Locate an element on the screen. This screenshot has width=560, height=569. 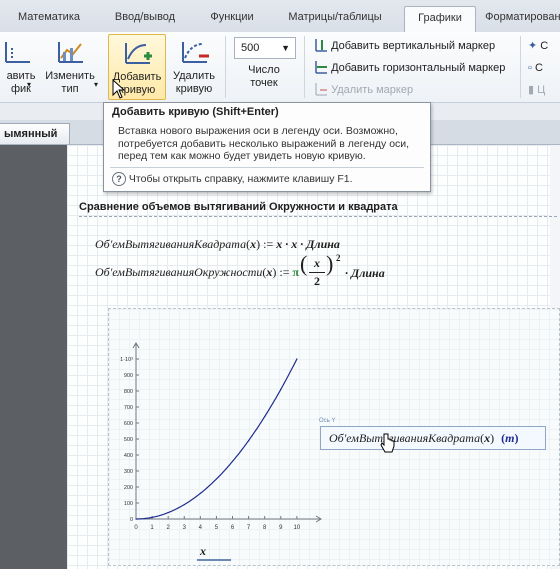
region-divider is located at coordinates (318, 216).